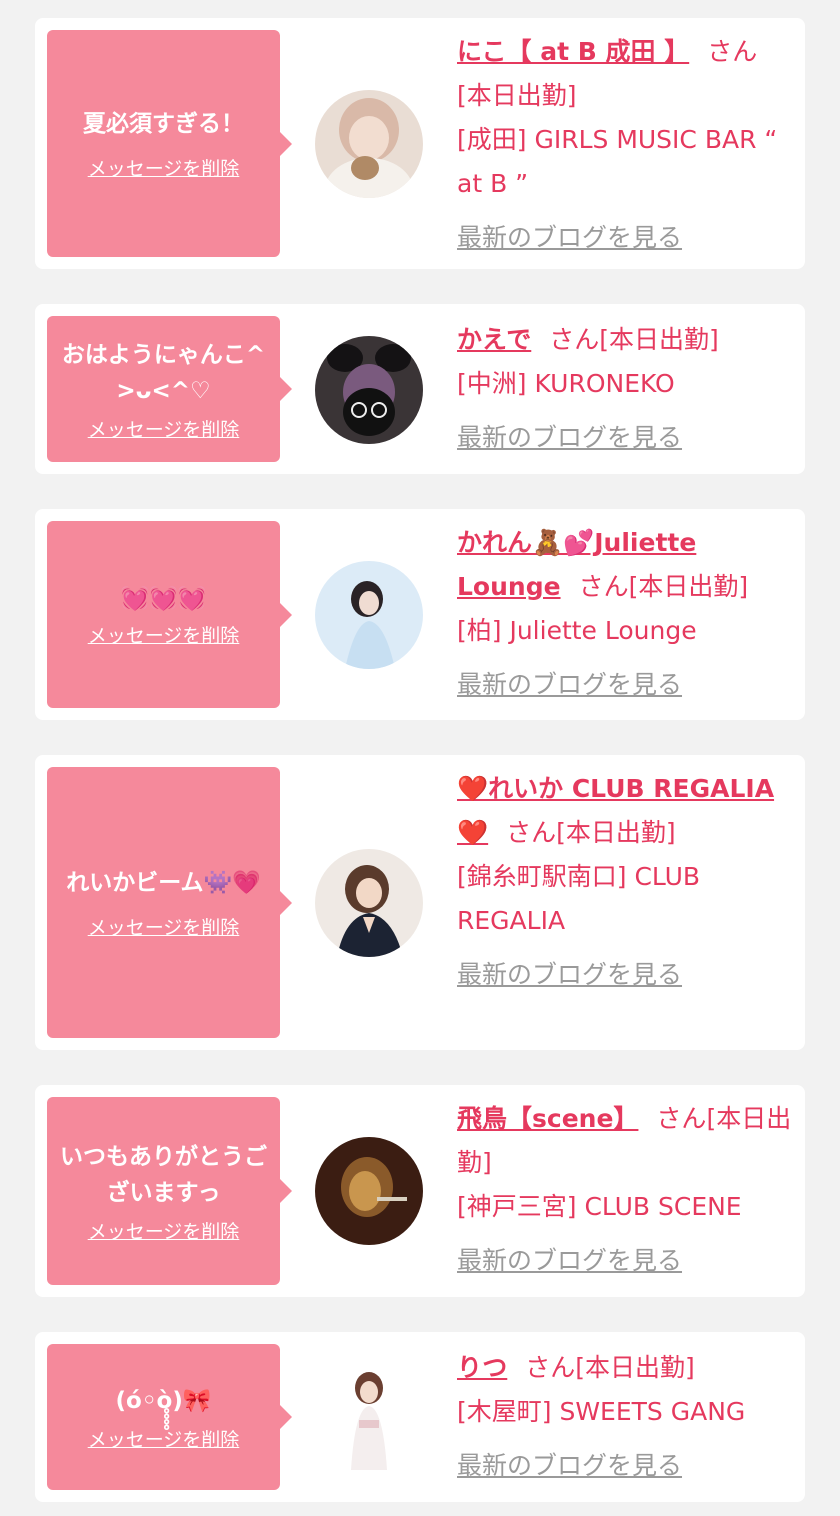  Describe the element at coordinates (163, 1174) in the screenshot. I see `message-text: いつもありがとうございますっ` at that location.